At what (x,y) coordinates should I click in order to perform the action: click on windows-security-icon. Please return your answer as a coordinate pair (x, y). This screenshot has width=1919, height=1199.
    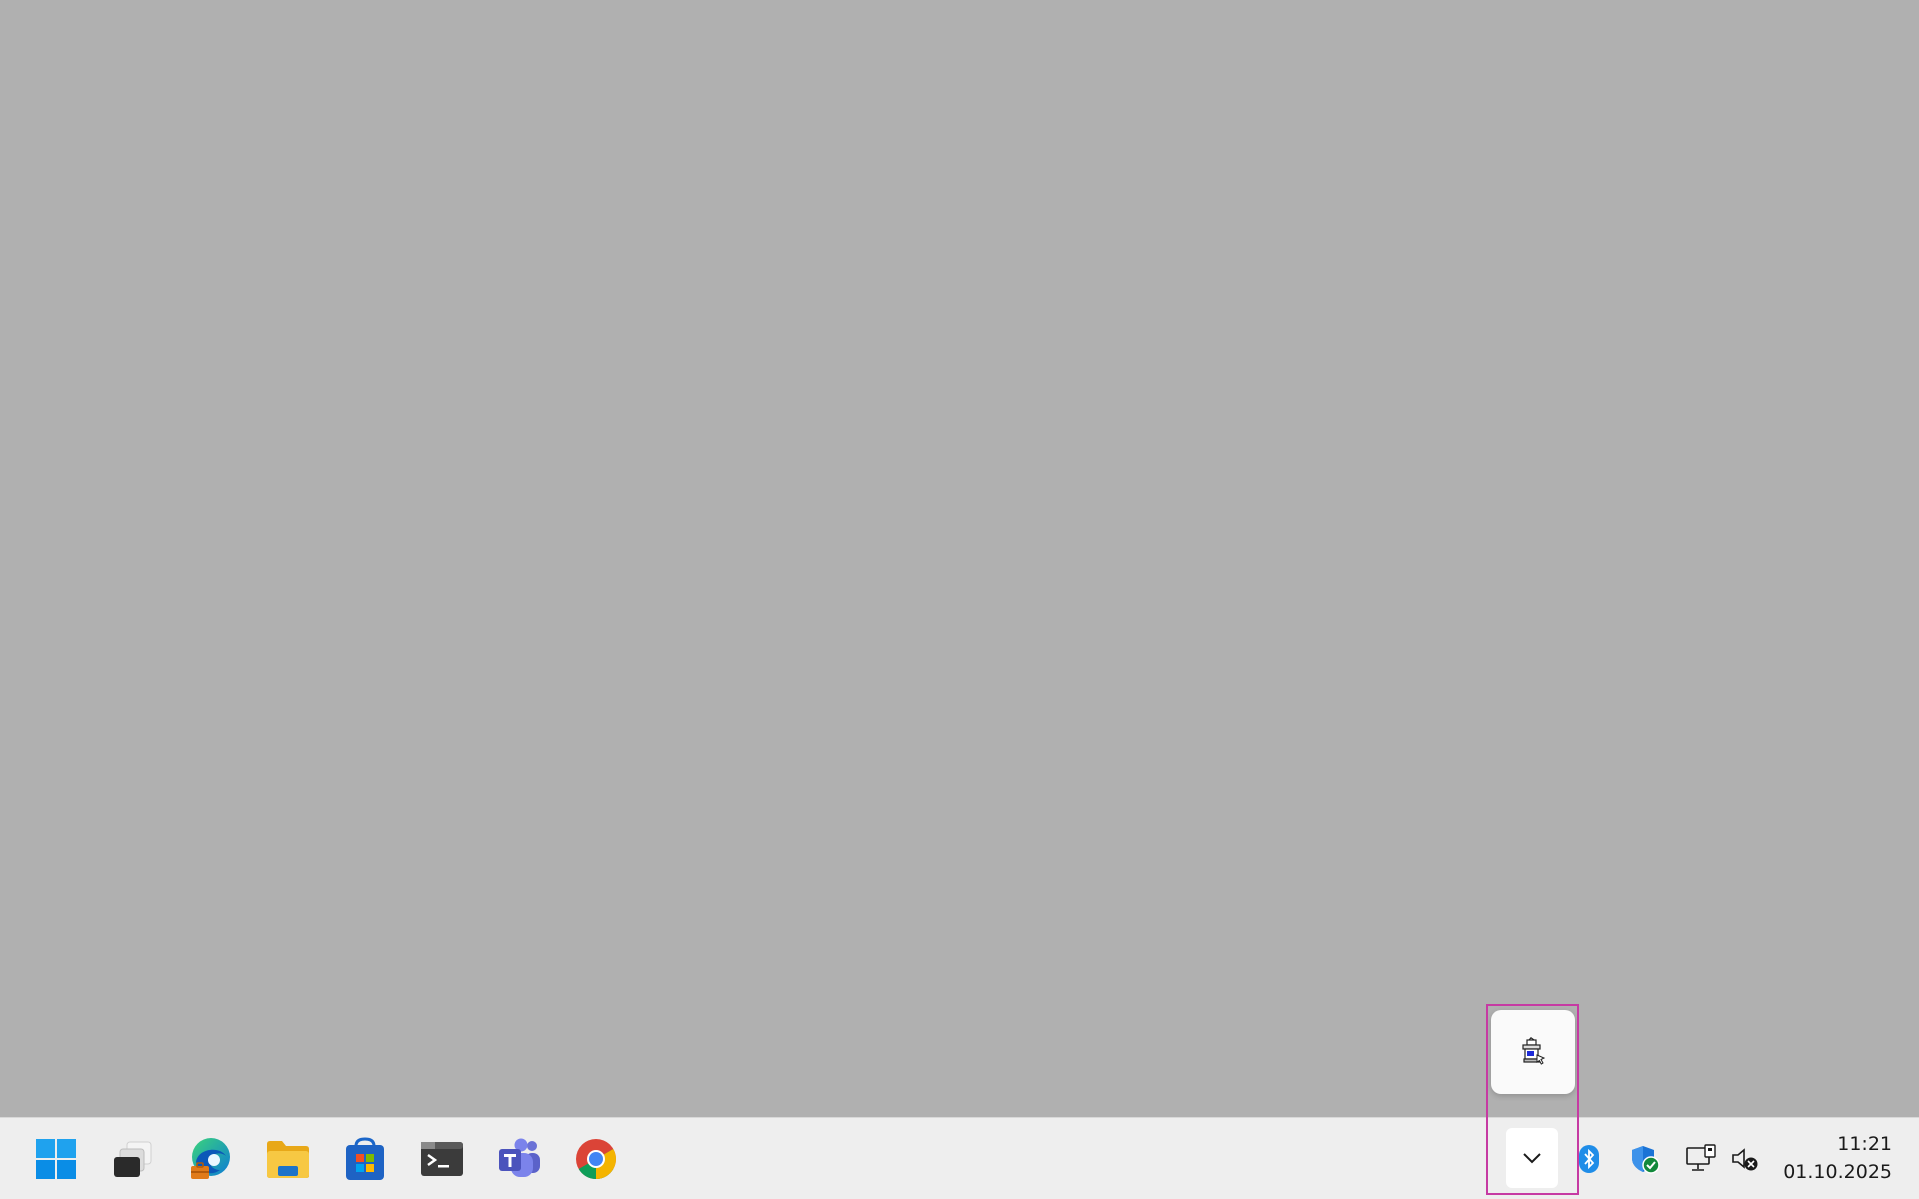
    Looking at the image, I should click on (1645, 1159).